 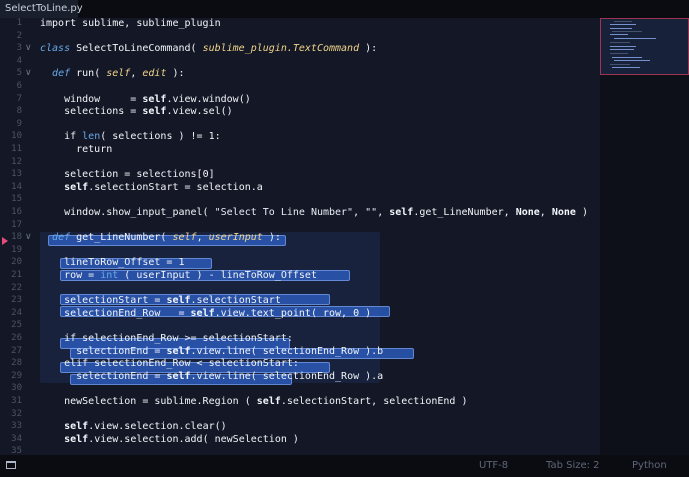 I want to click on code-token: selection = selections[, so click(x=121, y=175).